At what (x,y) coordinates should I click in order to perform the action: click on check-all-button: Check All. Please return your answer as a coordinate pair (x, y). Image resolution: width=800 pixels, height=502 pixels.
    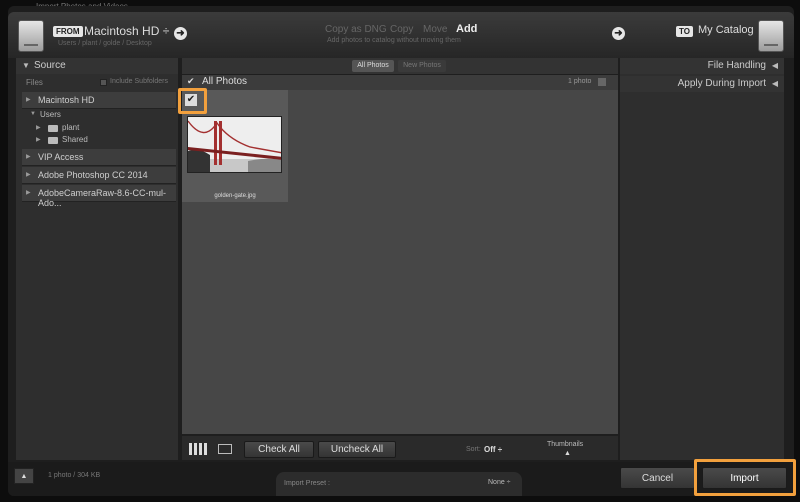
    Looking at the image, I should click on (279, 449).